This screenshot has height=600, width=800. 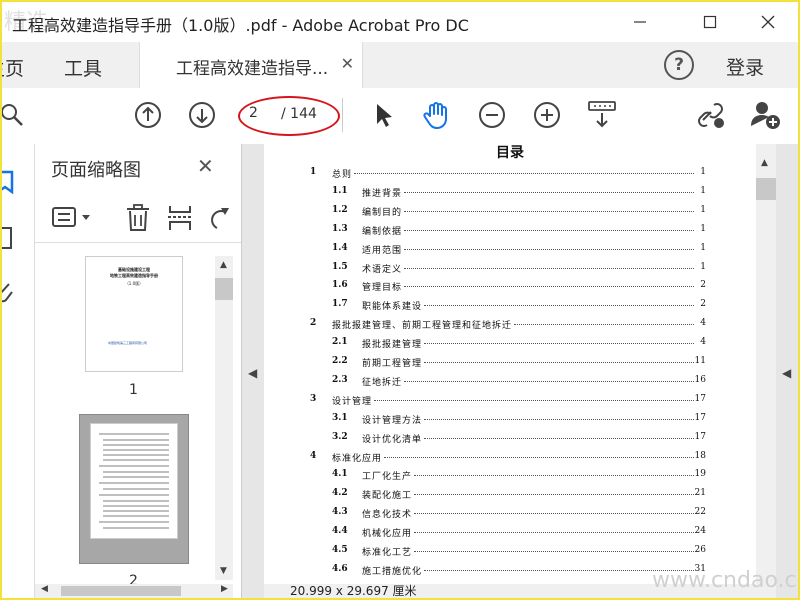 What do you see at coordinates (510, 191) in the screenshot?
I see `toc-row: 1.1 推进背景 1` at bounding box center [510, 191].